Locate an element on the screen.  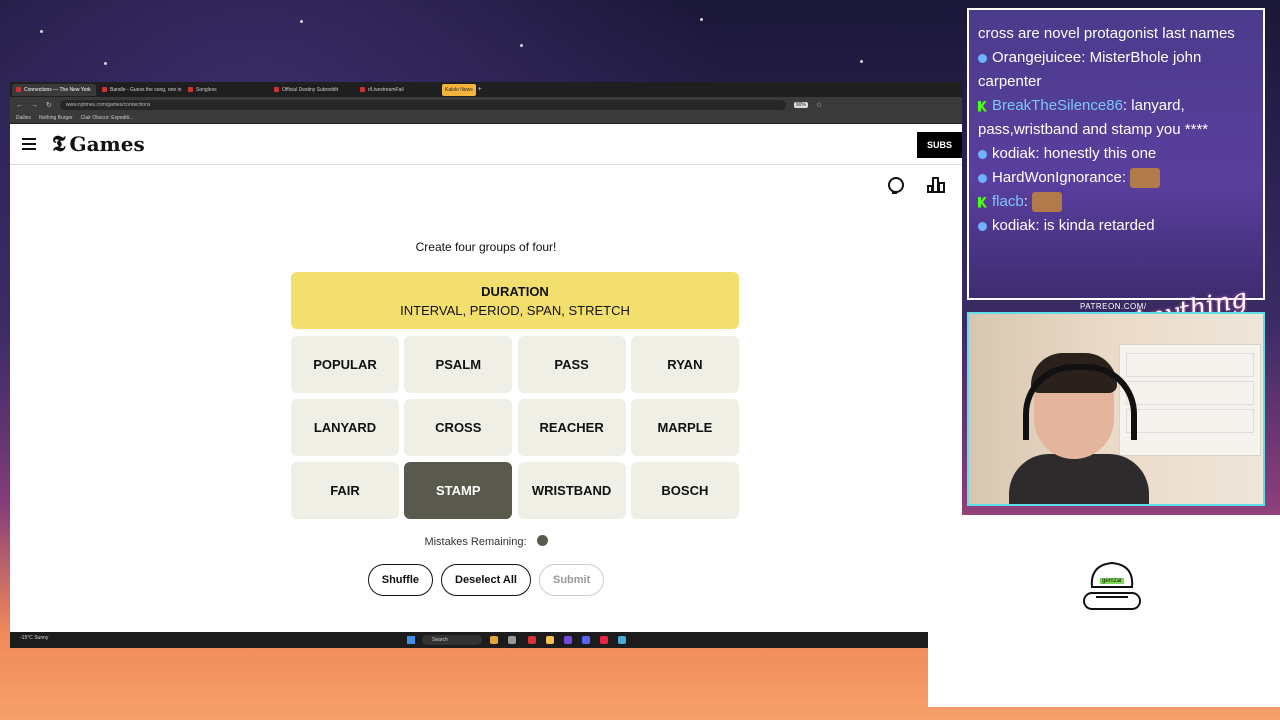
chat-message: HardWonIgnorance: is located at coordinates (1116, 178).